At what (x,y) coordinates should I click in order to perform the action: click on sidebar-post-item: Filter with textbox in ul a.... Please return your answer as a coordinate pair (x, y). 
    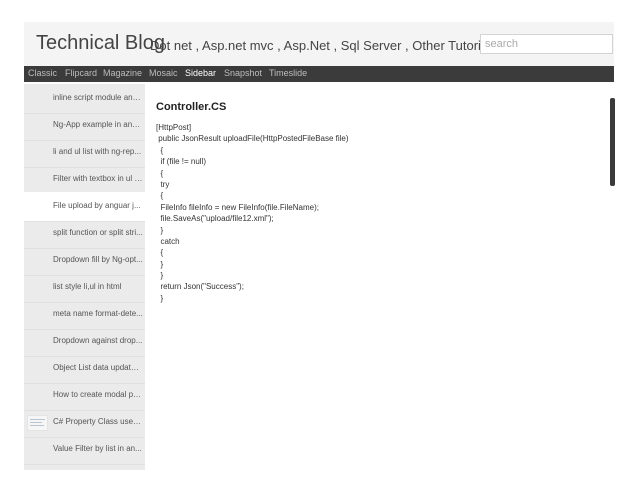
    Looking at the image, I should click on (84, 180).